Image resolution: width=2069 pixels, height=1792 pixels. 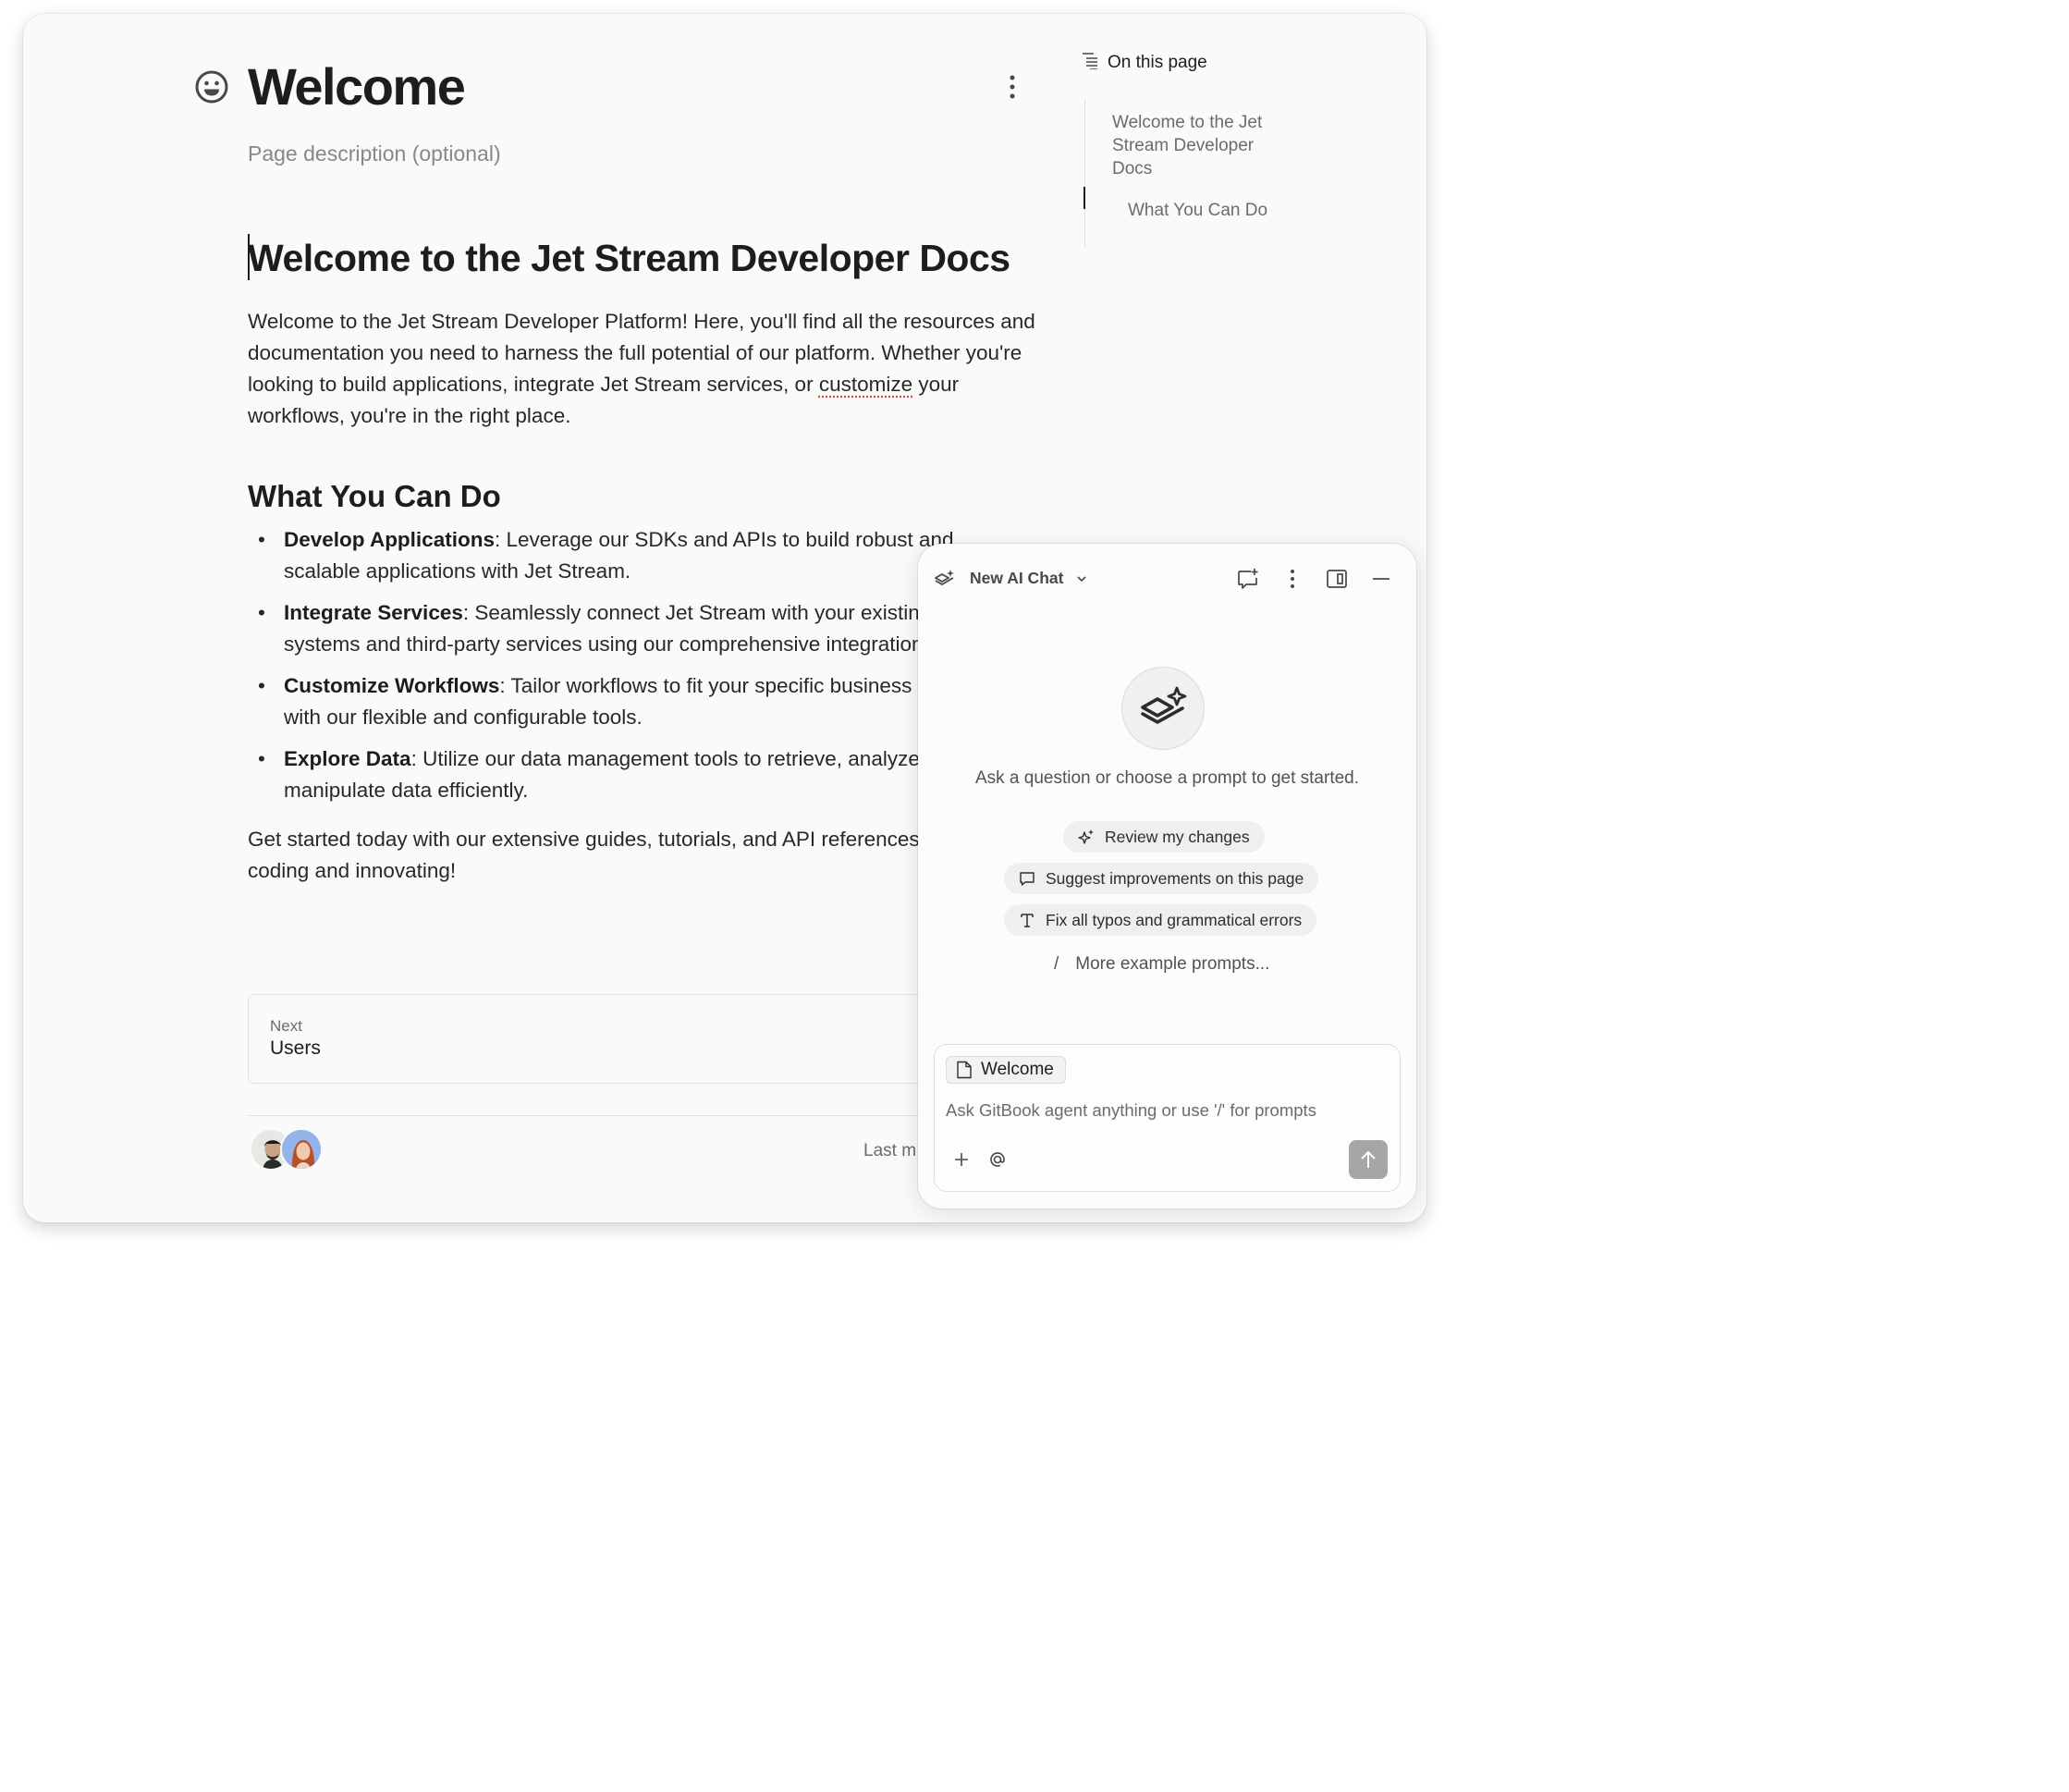 I want to click on new-chat-icon, so click(x=1248, y=579).